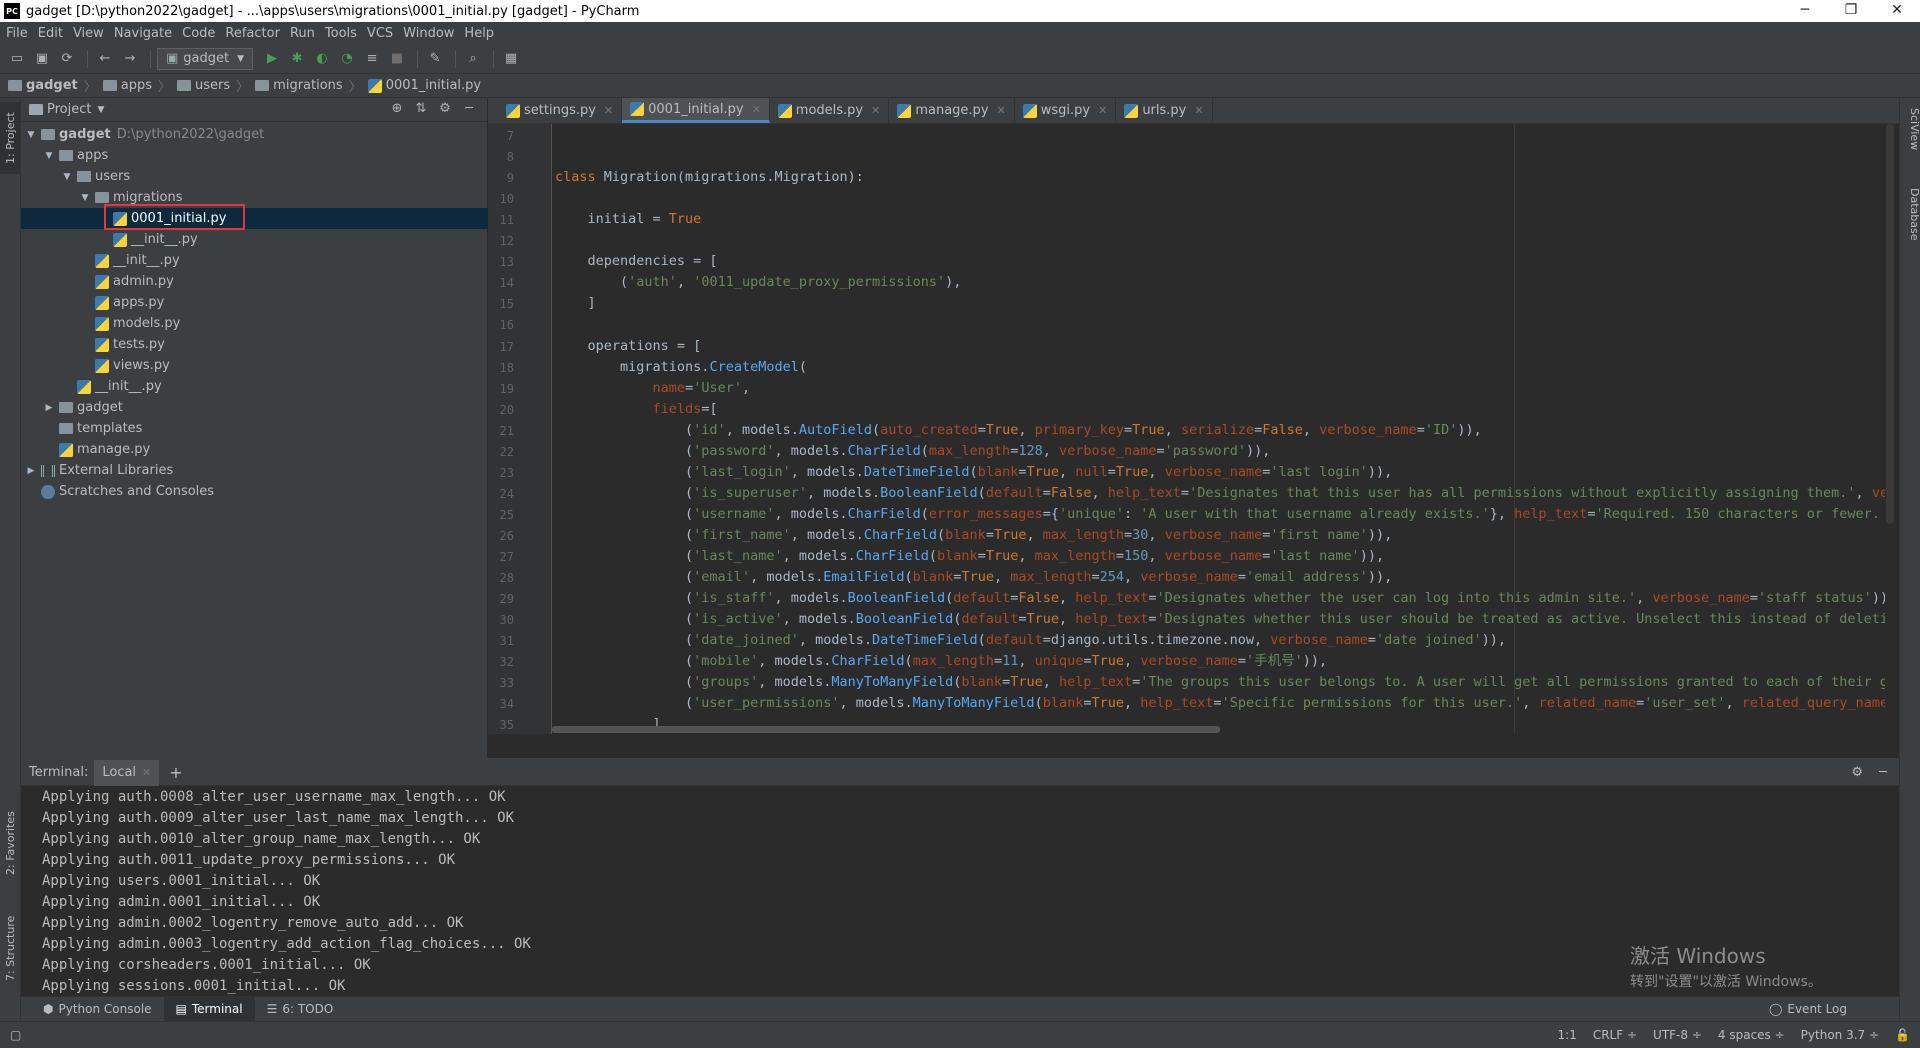 The width and height of the screenshot is (1920, 1048). Describe the element at coordinates (254, 176) in the screenshot. I see `tree-item: ▼ users` at that location.